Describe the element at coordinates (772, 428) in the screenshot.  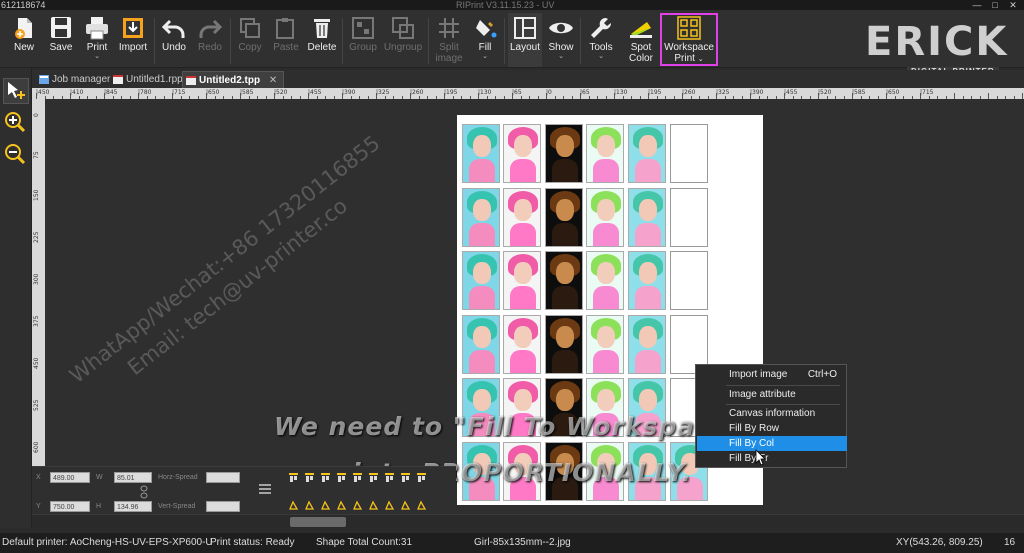
I see `menu-item-fill-by-row: Fill By Row` at that location.